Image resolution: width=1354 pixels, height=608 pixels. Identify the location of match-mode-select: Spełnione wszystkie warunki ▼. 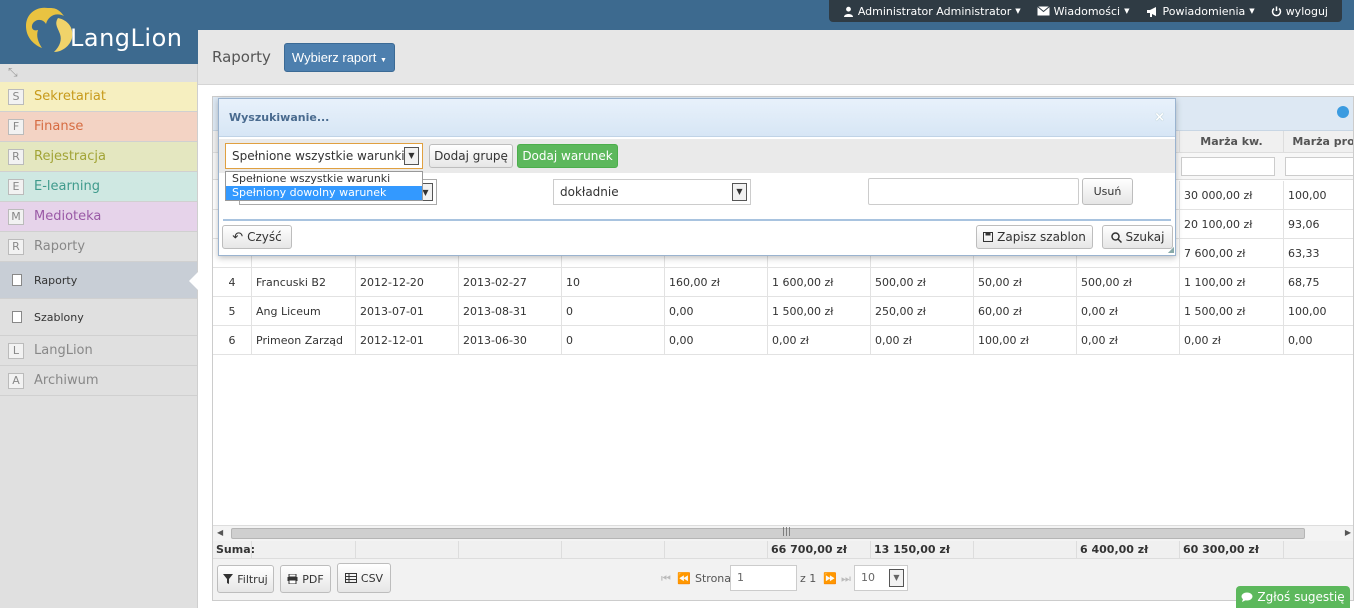
(324, 156).